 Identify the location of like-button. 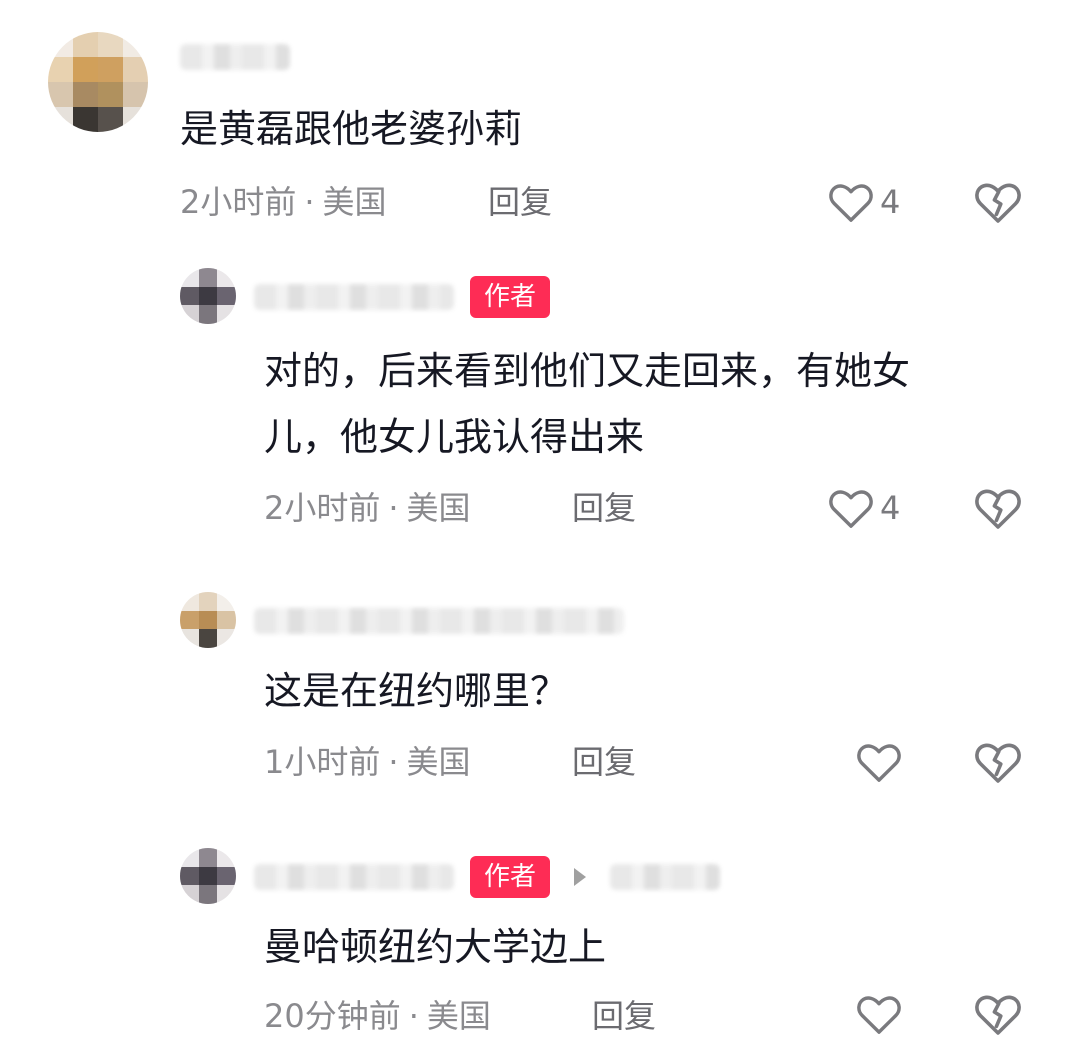
(879, 1014).